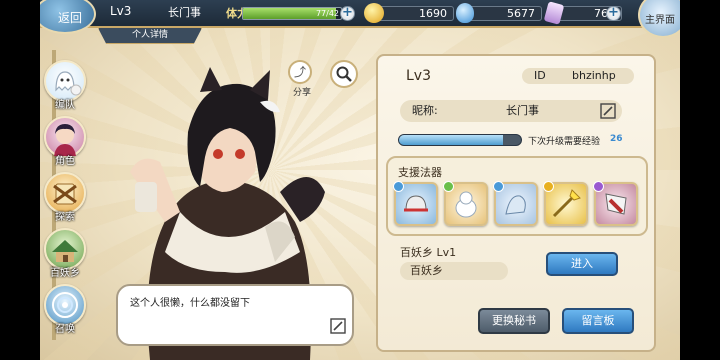  What do you see at coordinates (65, 217) in the screenshot?
I see `nav-explore-label: 探索` at bounding box center [65, 217].